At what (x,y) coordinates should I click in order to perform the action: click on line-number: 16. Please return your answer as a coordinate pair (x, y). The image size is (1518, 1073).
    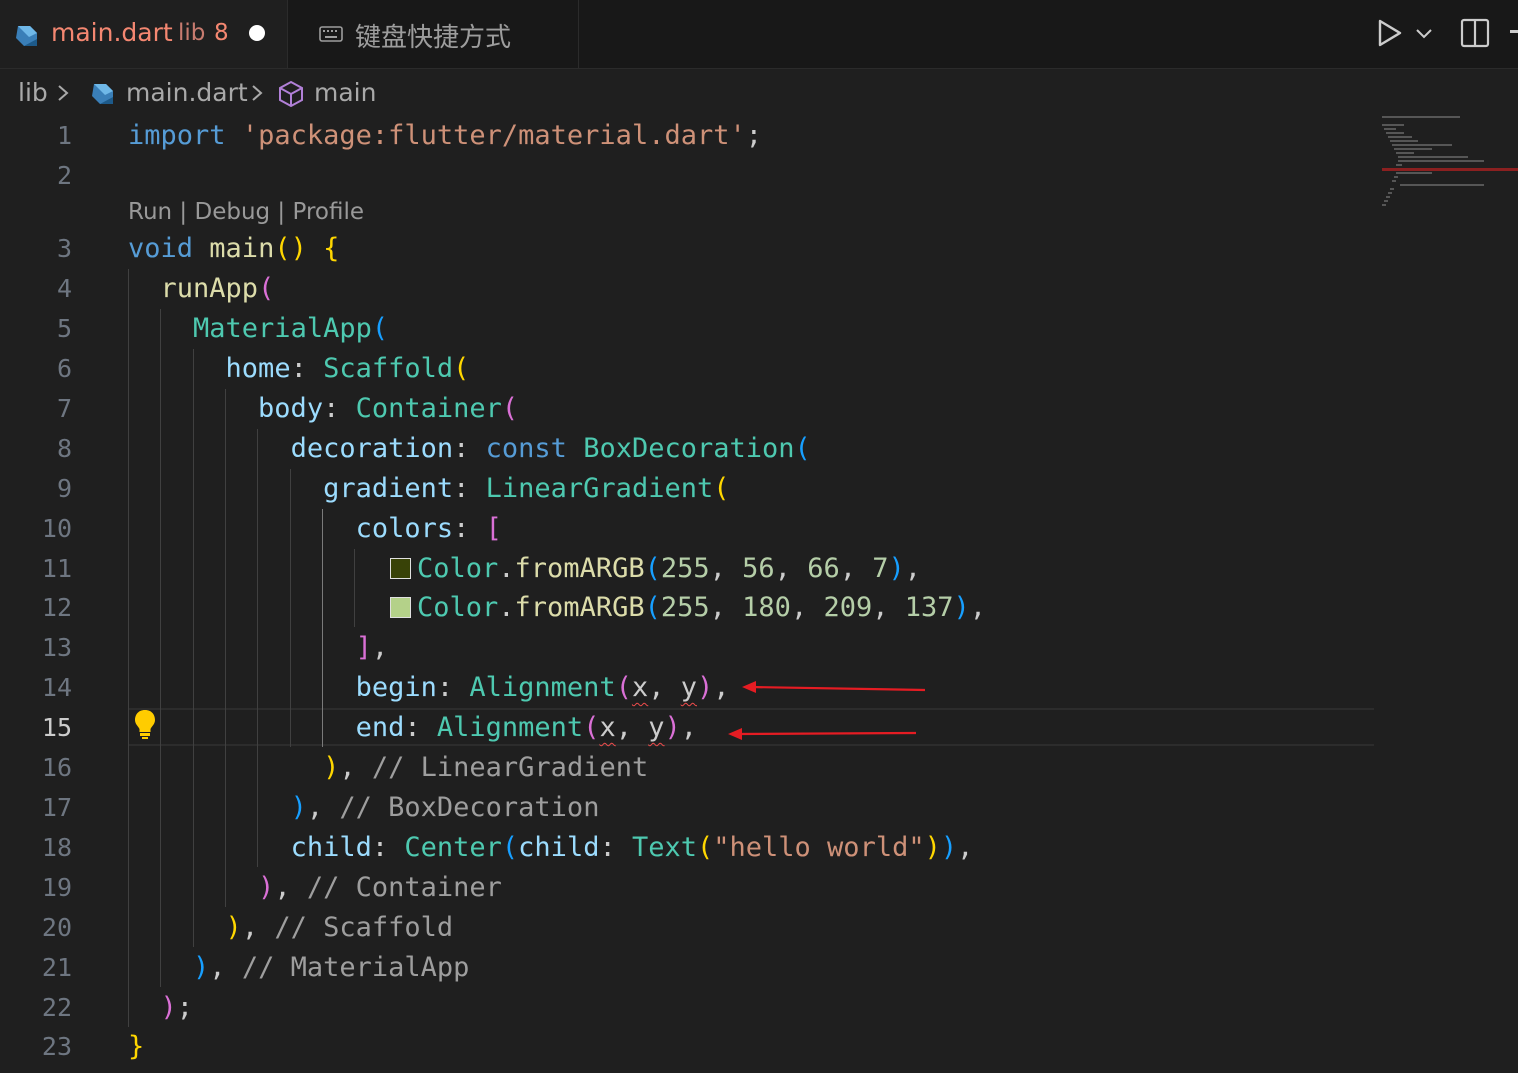
    Looking at the image, I should click on (56, 767).